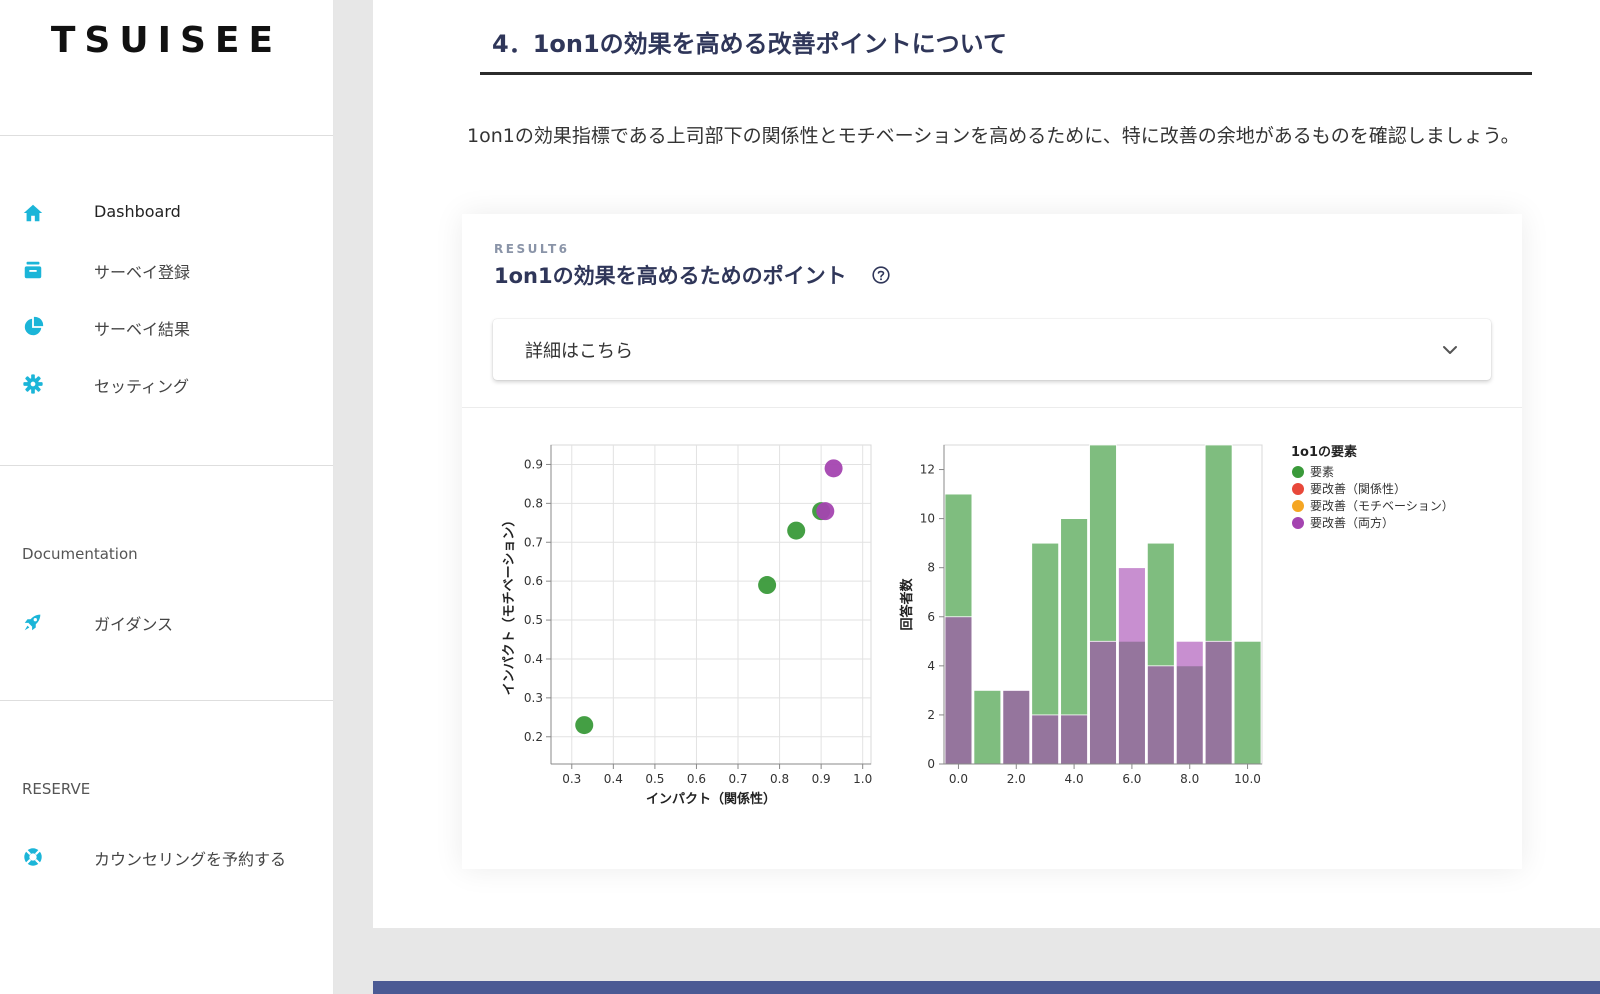  What do you see at coordinates (931, 617) in the screenshot?
I see `y-tick-label: 6` at bounding box center [931, 617].